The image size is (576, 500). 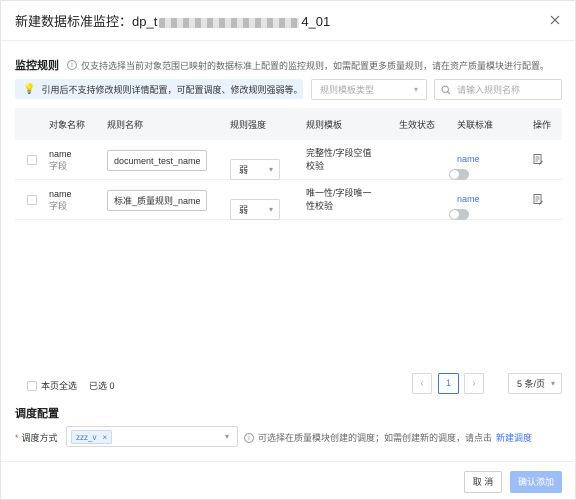 I want to click on schedule-select: zzz_v × ▾, so click(x=152, y=436).